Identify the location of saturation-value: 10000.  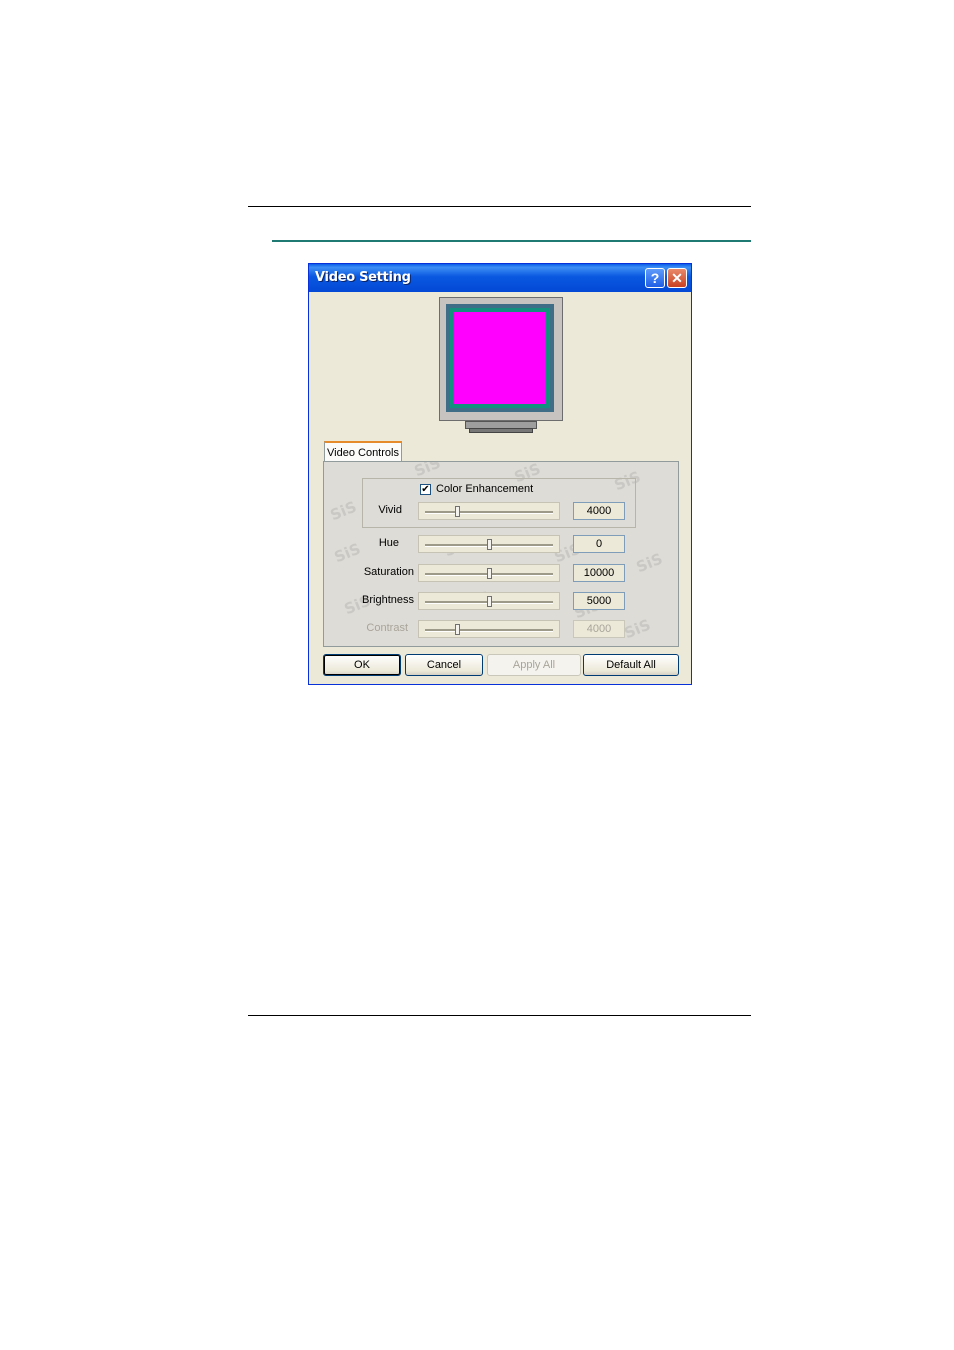
(599, 573).